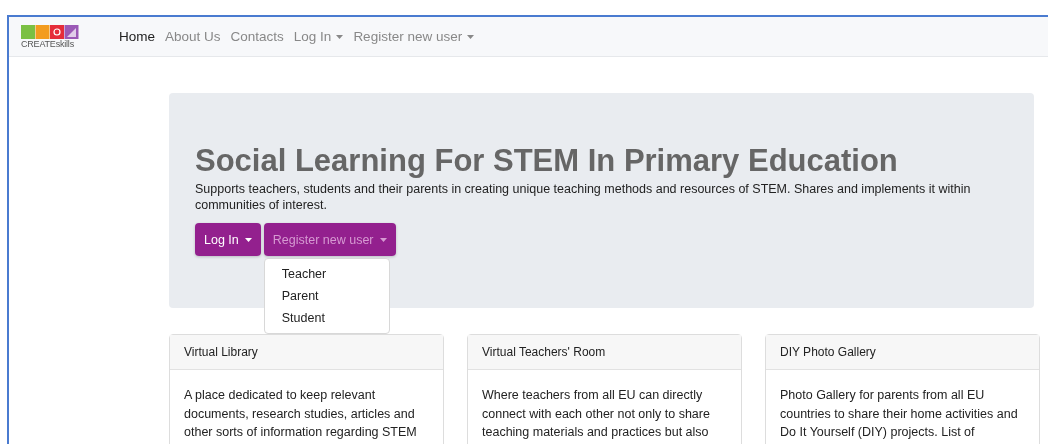 The image size is (1048, 446). What do you see at coordinates (193, 36) in the screenshot?
I see `nav-link: About Us` at bounding box center [193, 36].